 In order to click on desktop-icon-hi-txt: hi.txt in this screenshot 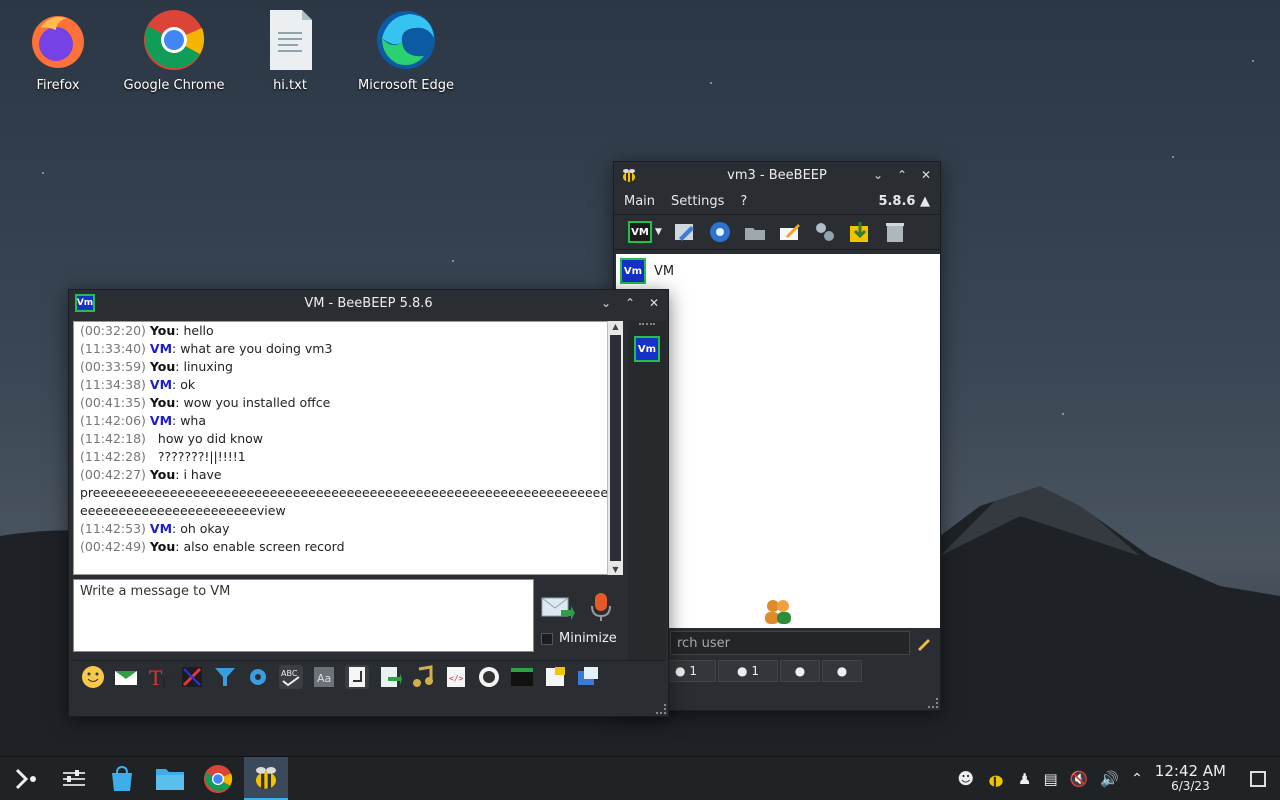, I will do `click(290, 50)`.